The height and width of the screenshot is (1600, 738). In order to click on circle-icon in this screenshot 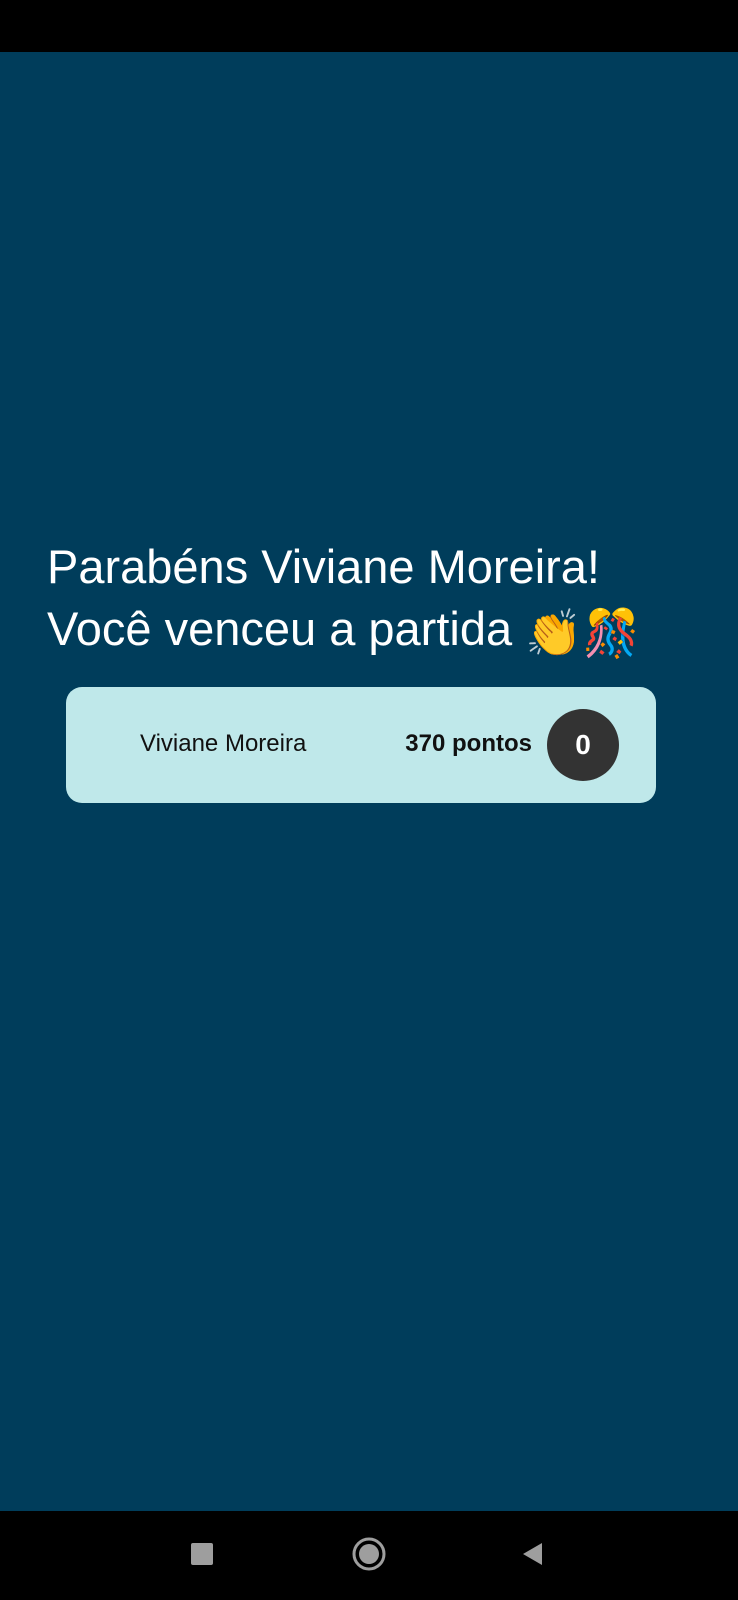, I will do `click(369, 1554)`.